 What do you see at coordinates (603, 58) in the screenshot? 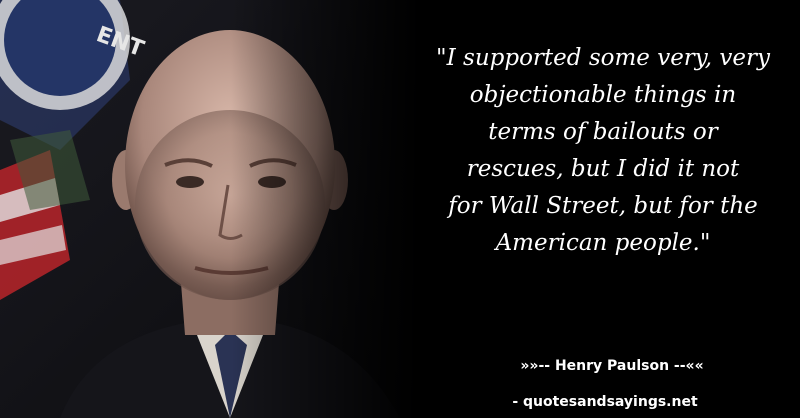
I see `quote-line: "I supported some very, very` at bounding box center [603, 58].